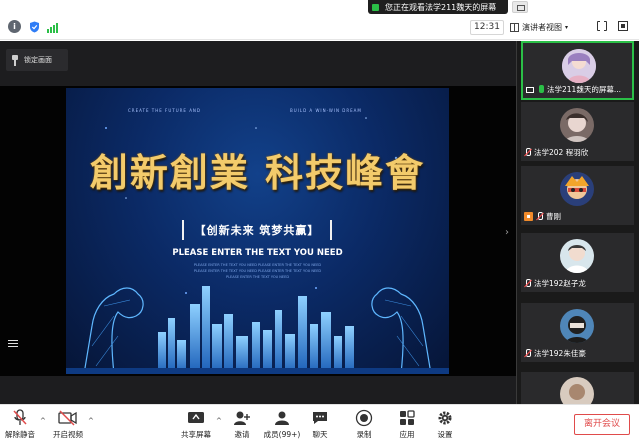  What do you see at coordinates (514, 27) in the screenshot?
I see `grid-view-icon` at bounding box center [514, 27].